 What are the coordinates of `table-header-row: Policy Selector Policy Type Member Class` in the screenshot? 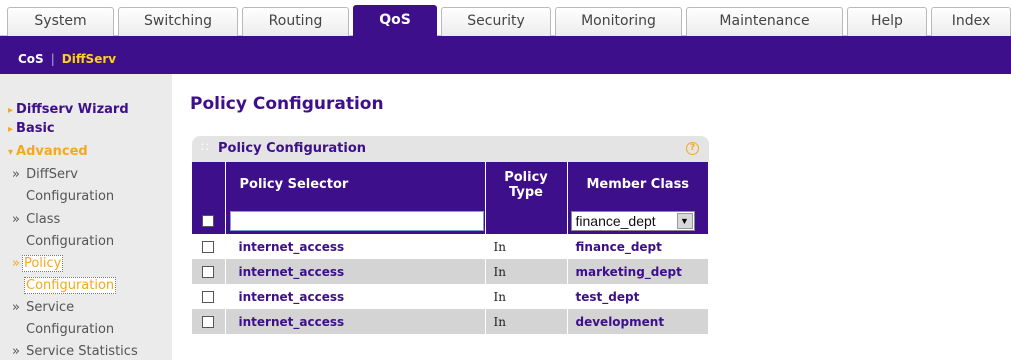 It's located at (450, 184).